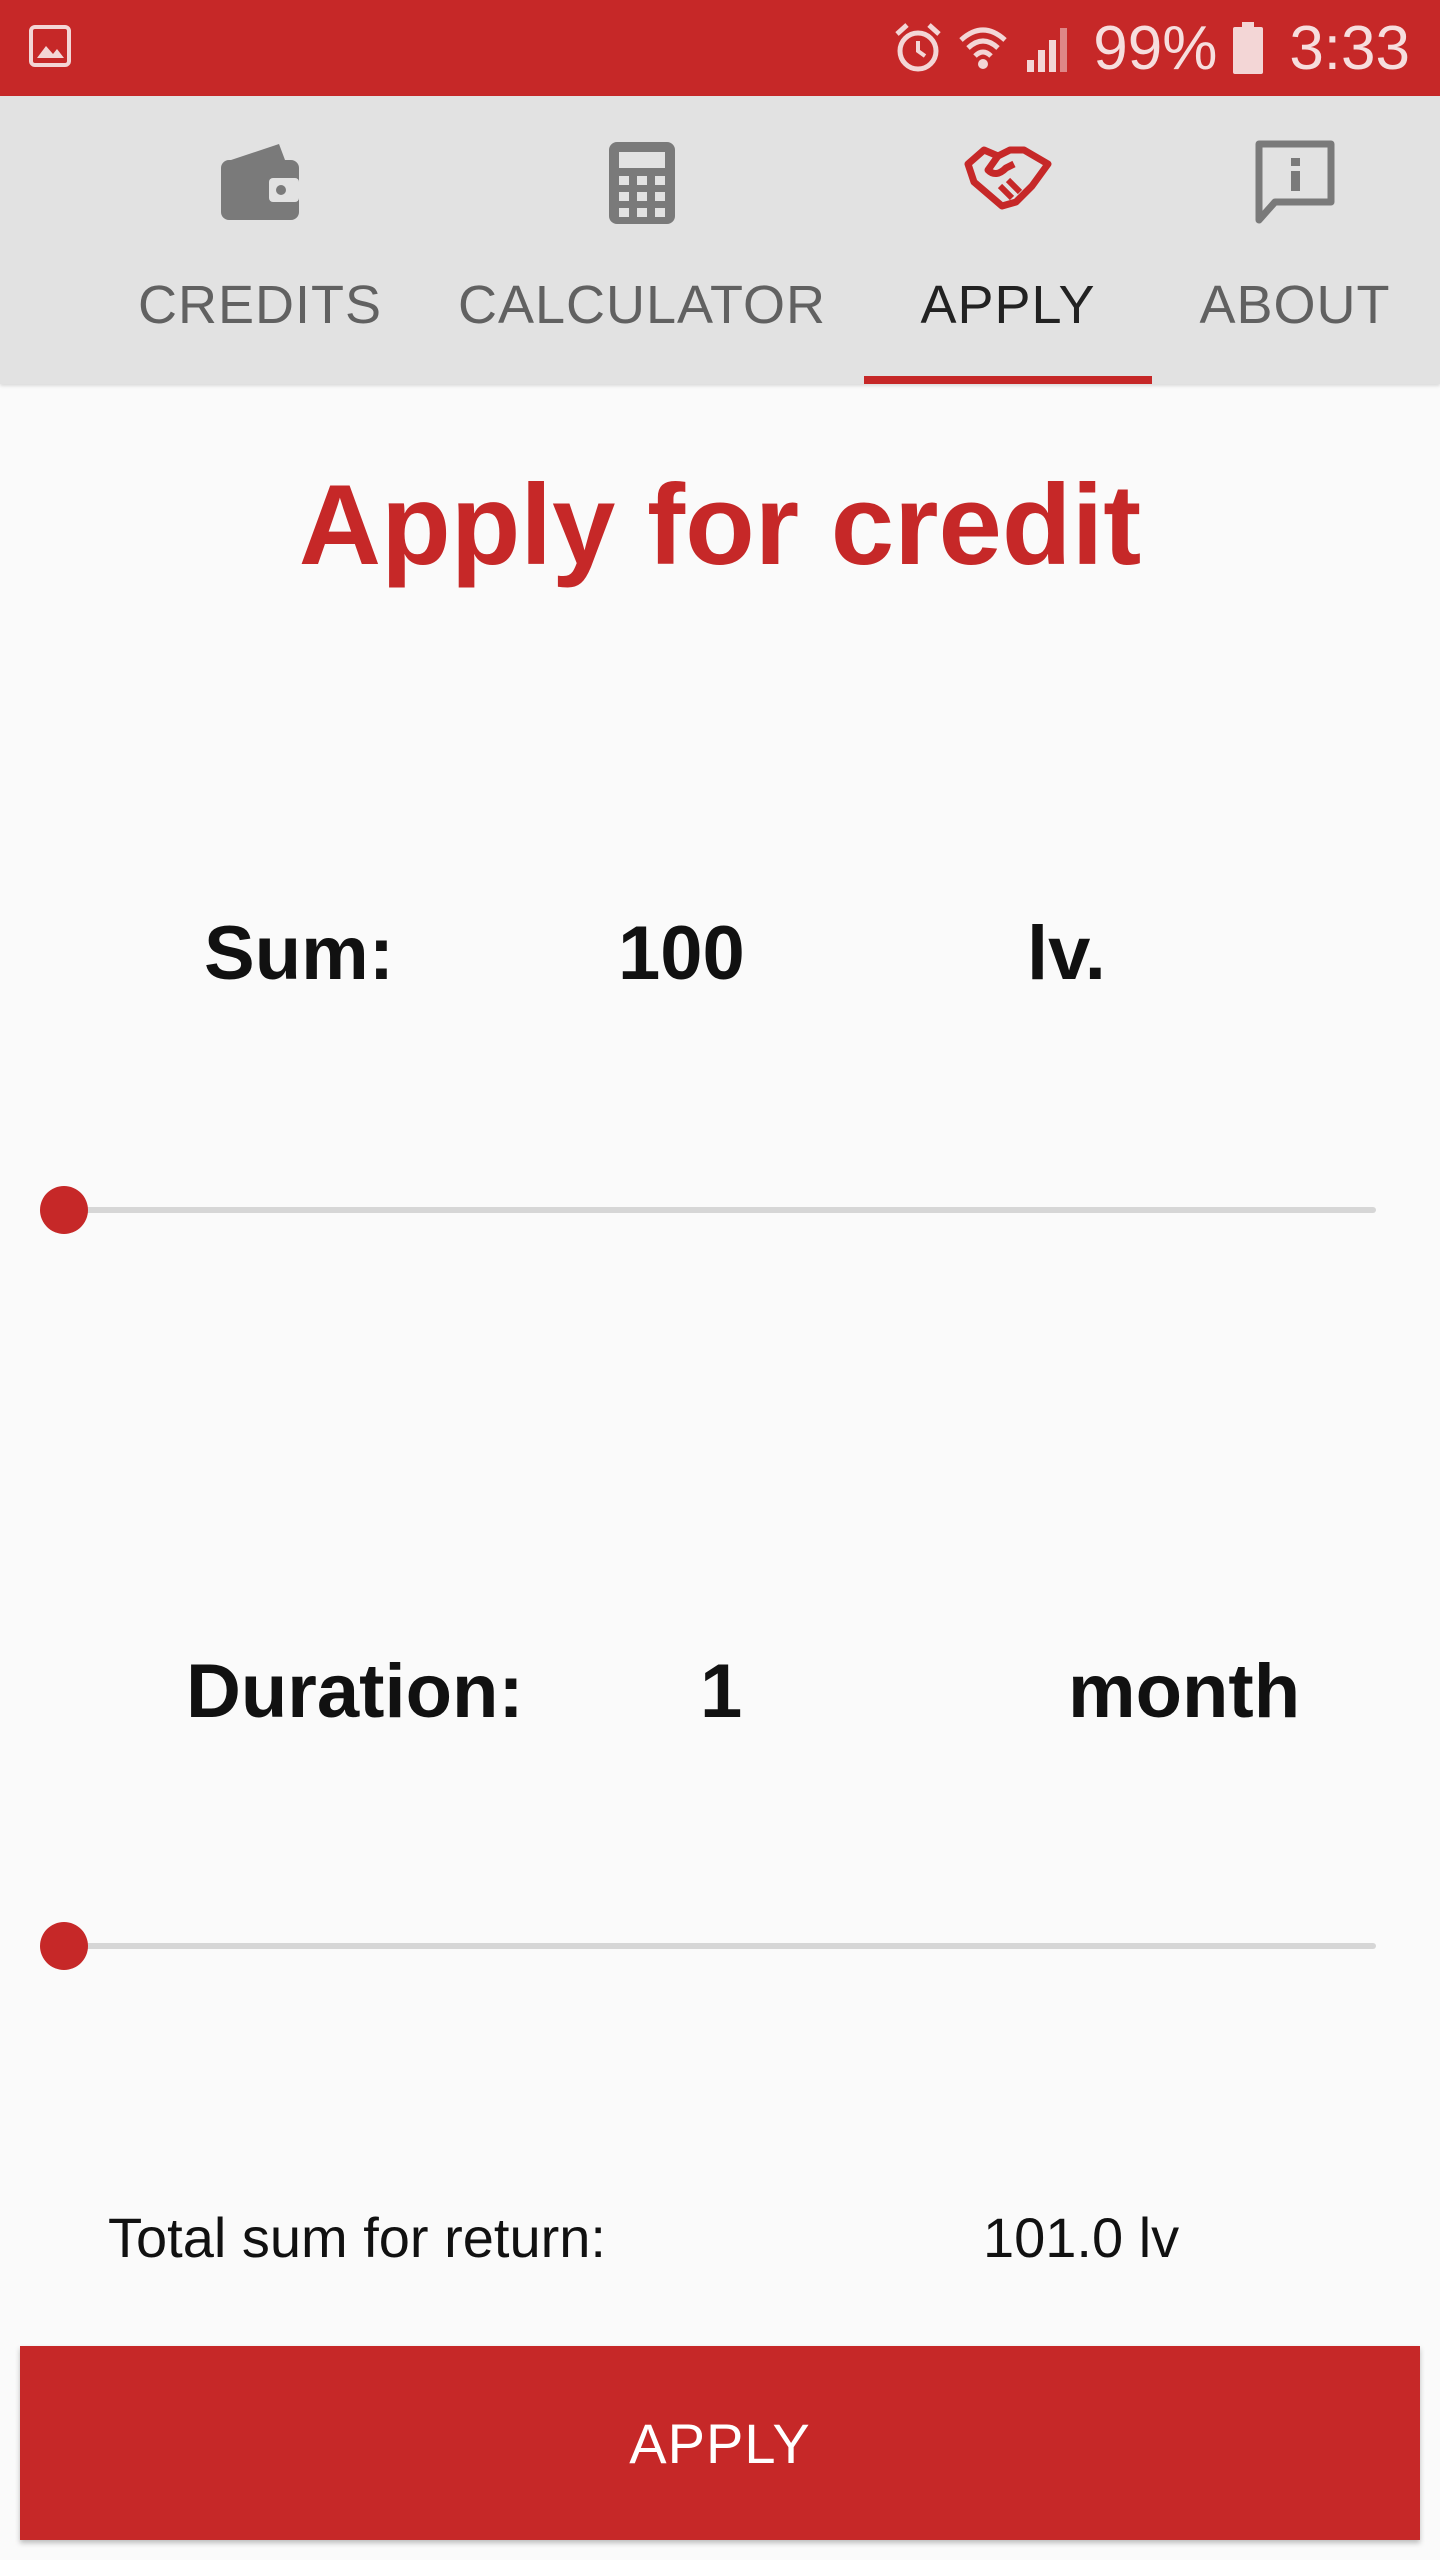 The width and height of the screenshot is (1440, 2560). What do you see at coordinates (299, 953) in the screenshot?
I see `sum-label: Sum:` at bounding box center [299, 953].